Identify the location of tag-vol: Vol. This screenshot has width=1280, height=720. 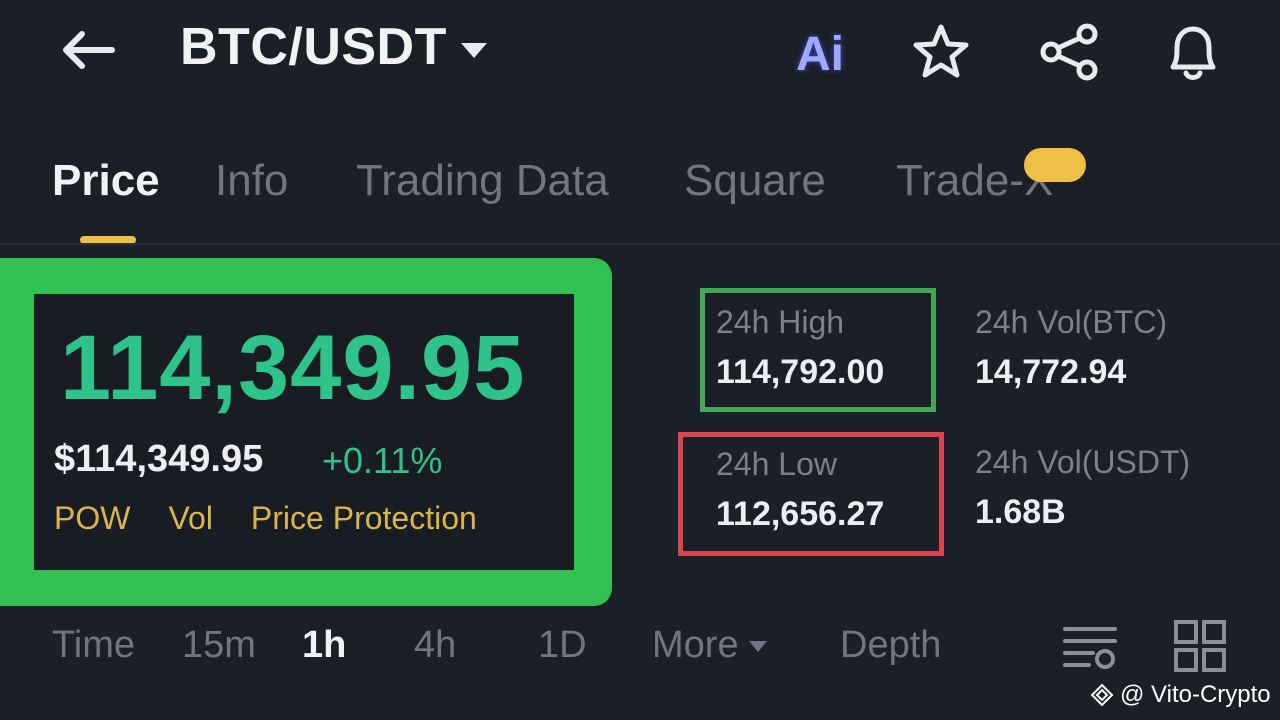
(190, 518).